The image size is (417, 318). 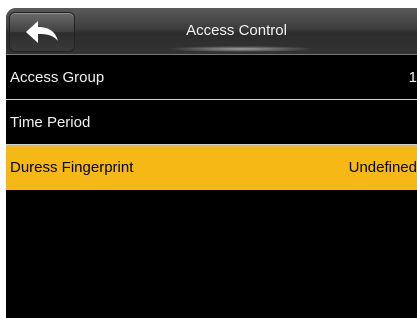 What do you see at coordinates (412, 77) in the screenshot?
I see `menu-item-value: 1` at bounding box center [412, 77].